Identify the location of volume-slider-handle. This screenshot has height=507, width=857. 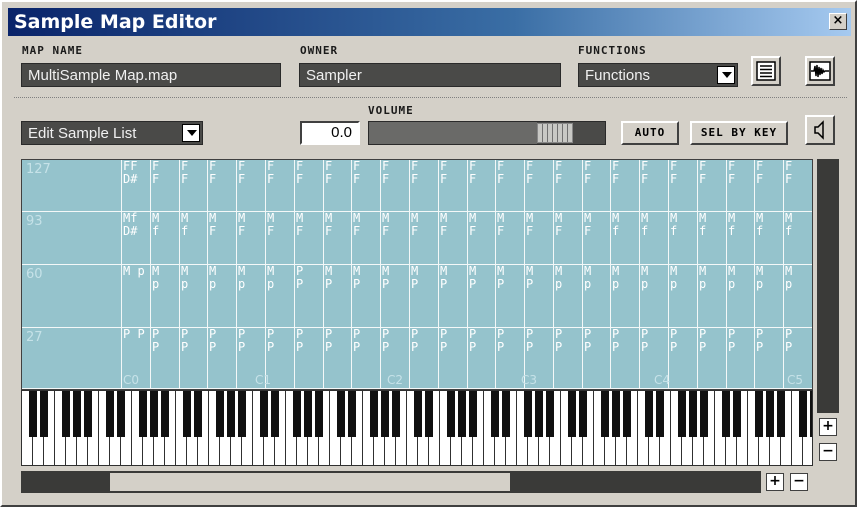
(555, 133).